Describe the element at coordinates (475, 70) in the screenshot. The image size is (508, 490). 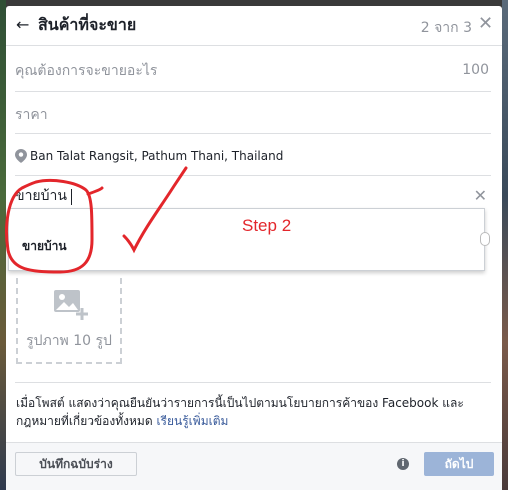
I see `quantity-value: 100` at that location.